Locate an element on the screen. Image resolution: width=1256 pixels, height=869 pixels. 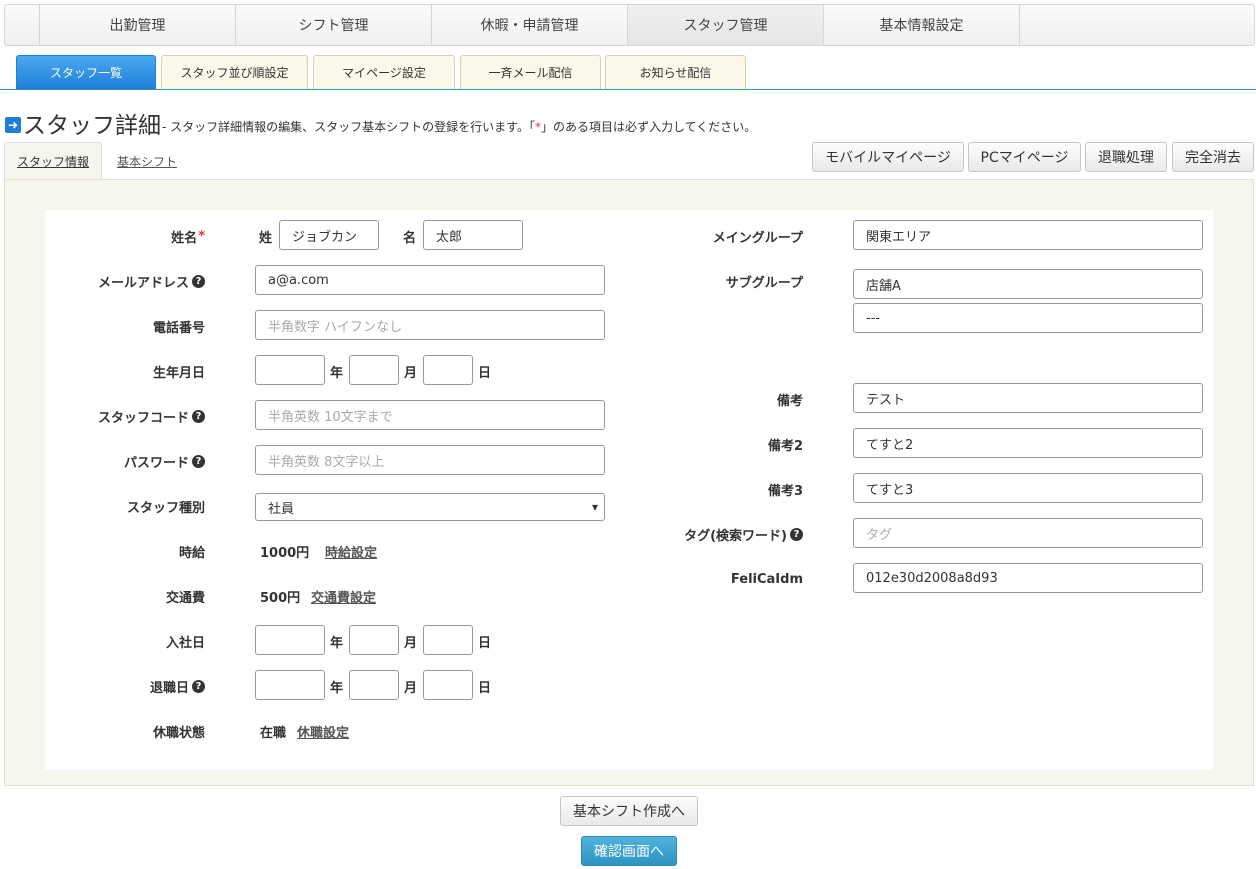
desc-after: 」のある項目は必ず入力してください。 is located at coordinates (648, 127).